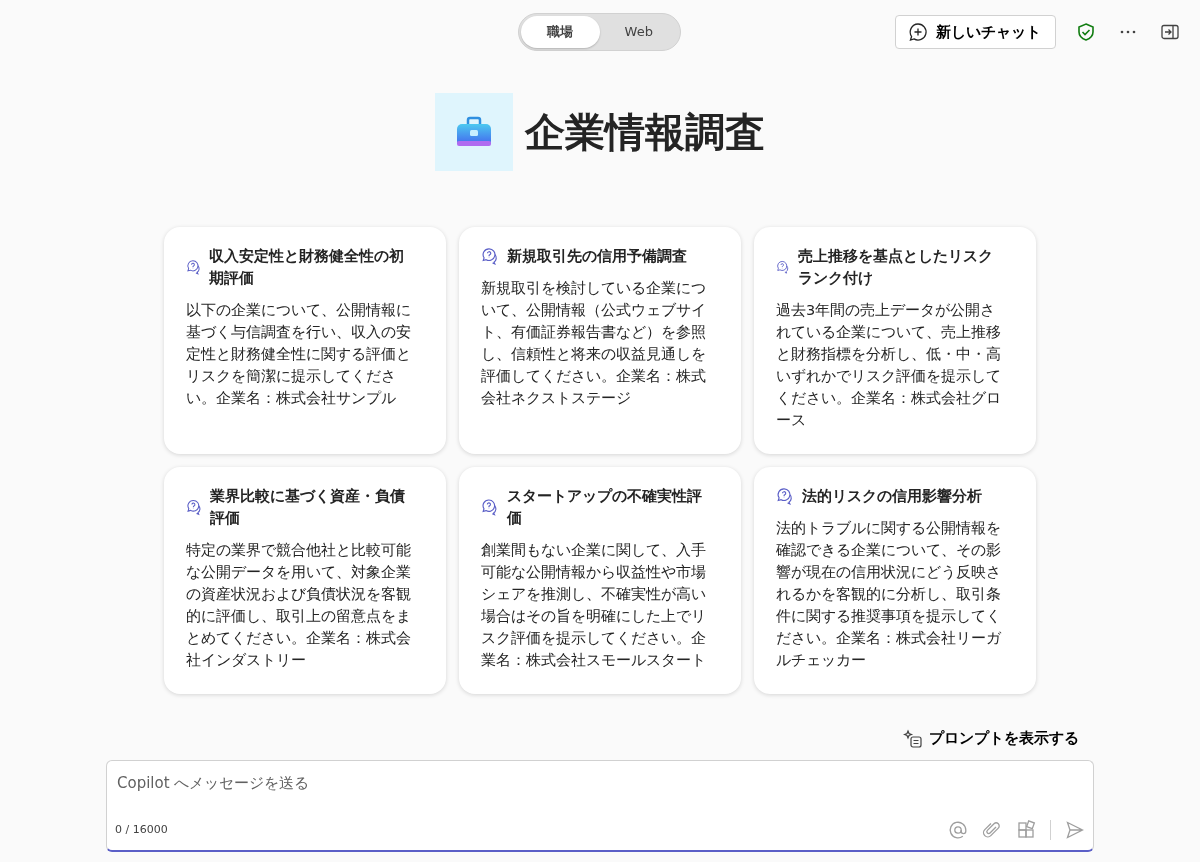  I want to click on apps-icon, so click(1026, 829).